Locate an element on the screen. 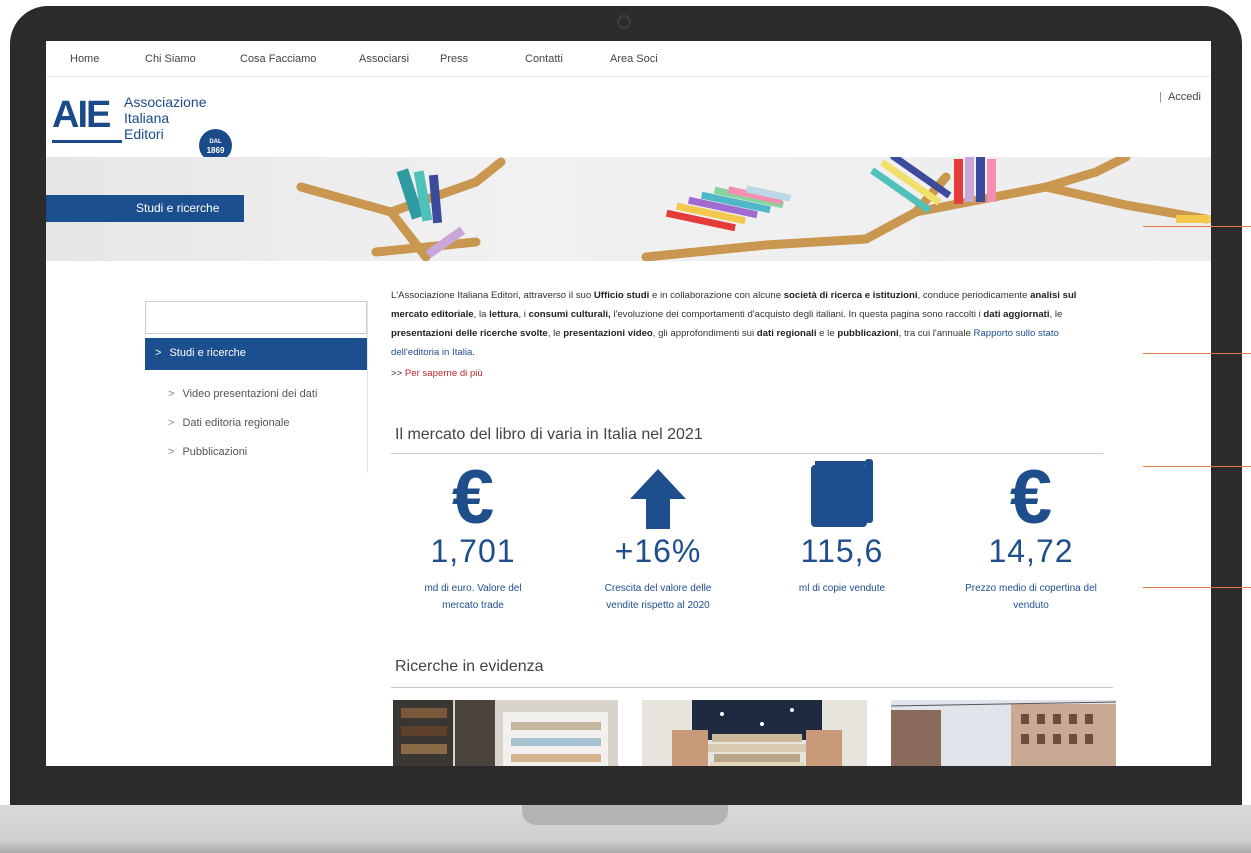 This screenshot has width=1251, height=853. stat-description: ml di copie vendute is located at coordinates (842, 588).